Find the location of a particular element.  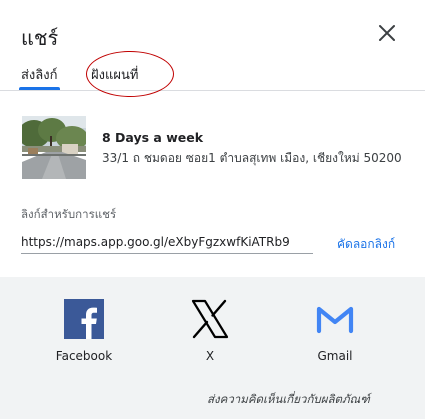

street-view-photo-icon is located at coordinates (54, 147).